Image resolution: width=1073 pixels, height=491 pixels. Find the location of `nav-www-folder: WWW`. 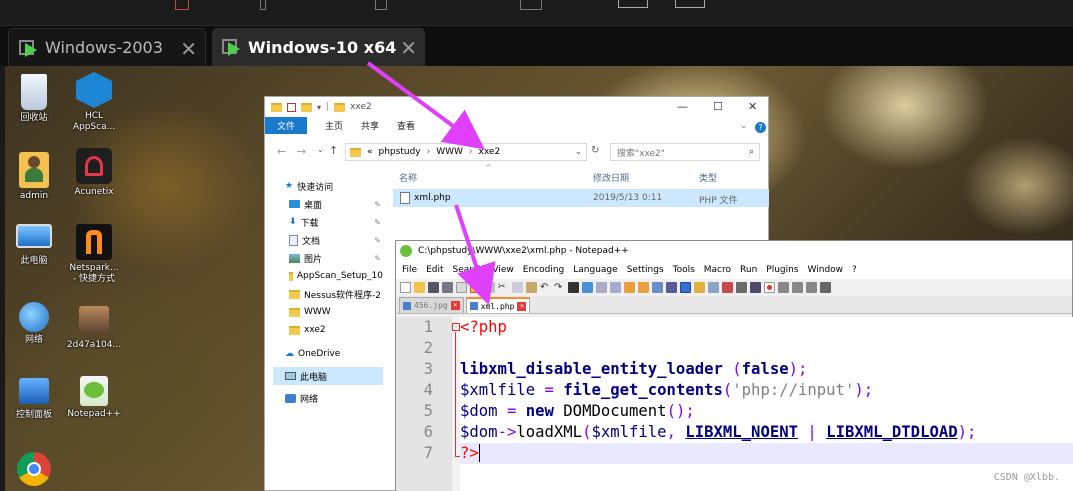

nav-www-folder: WWW is located at coordinates (328, 312).